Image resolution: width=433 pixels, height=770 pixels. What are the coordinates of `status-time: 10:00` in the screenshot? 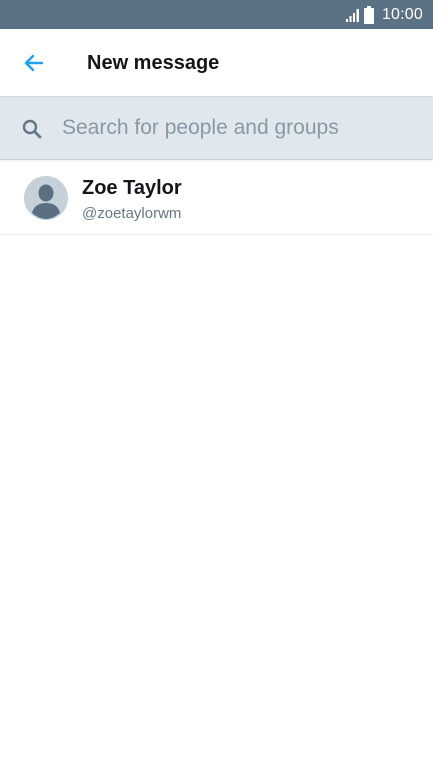 It's located at (402, 14).